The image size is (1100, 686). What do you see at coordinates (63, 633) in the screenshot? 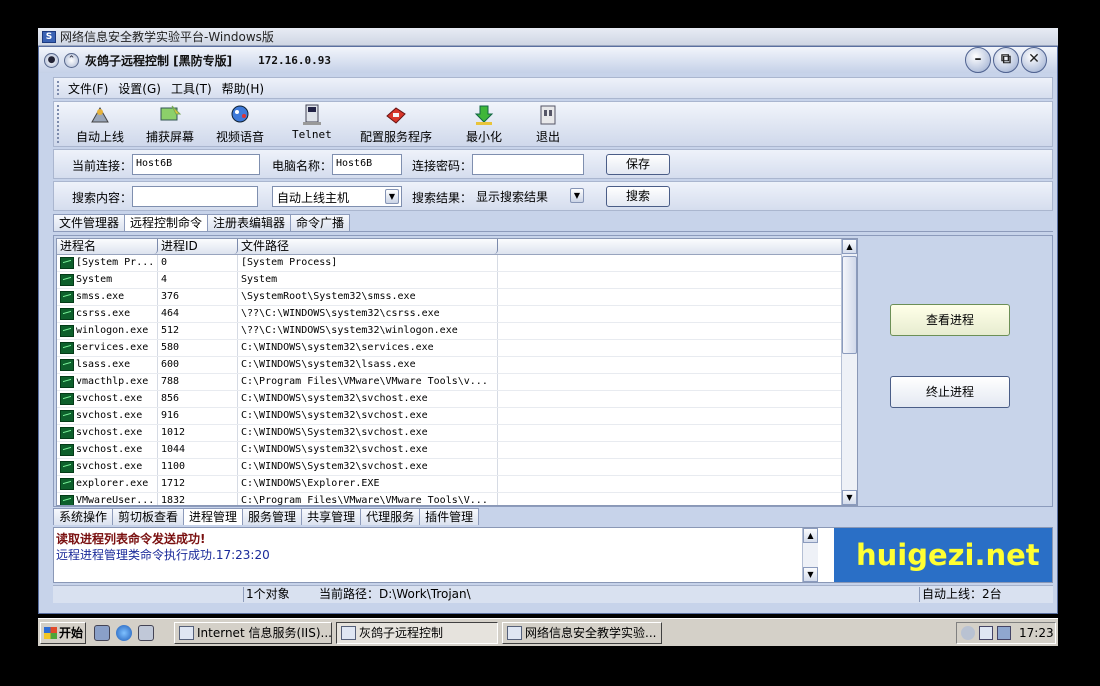
I see `start-button: 开始` at bounding box center [63, 633].